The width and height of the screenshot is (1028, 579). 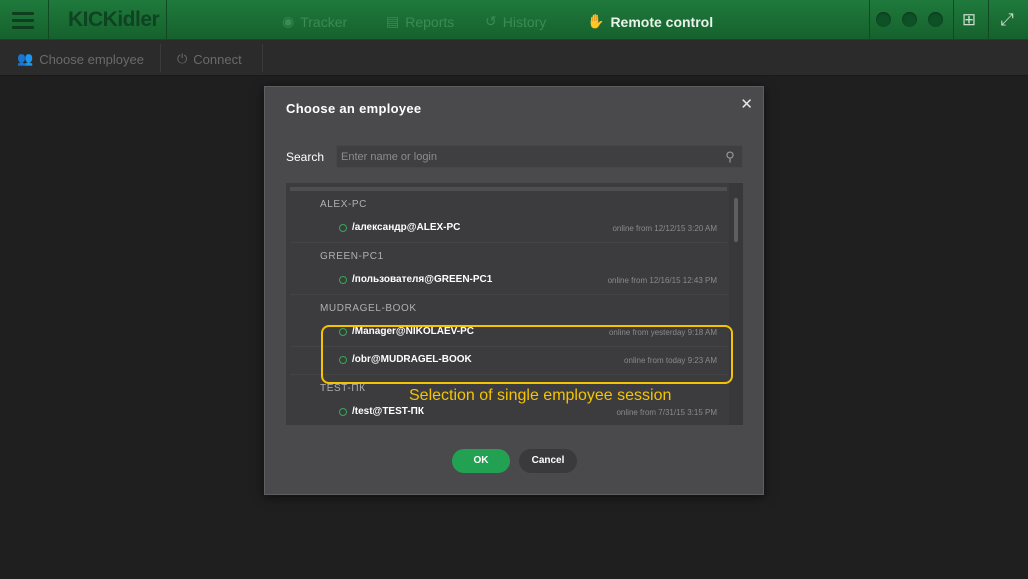 What do you see at coordinates (508, 189) in the screenshot?
I see `list-header-bar` at bounding box center [508, 189].